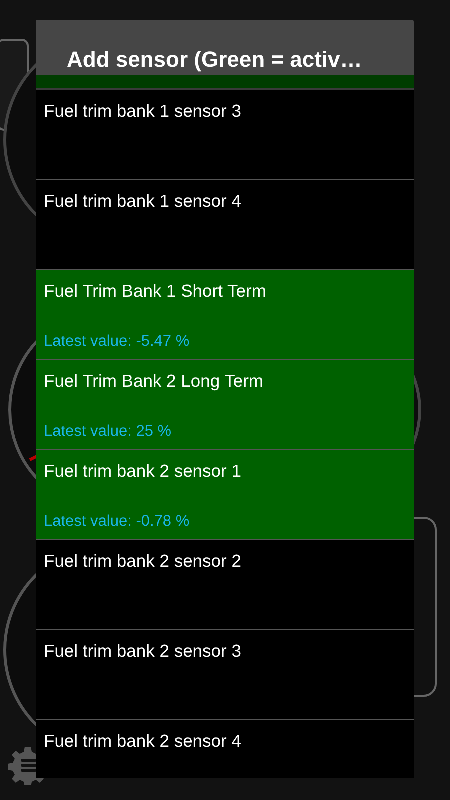 The height and width of the screenshot is (800, 450). I want to click on sensor-name: Fuel trim bank 2 sensor 2, so click(143, 561).